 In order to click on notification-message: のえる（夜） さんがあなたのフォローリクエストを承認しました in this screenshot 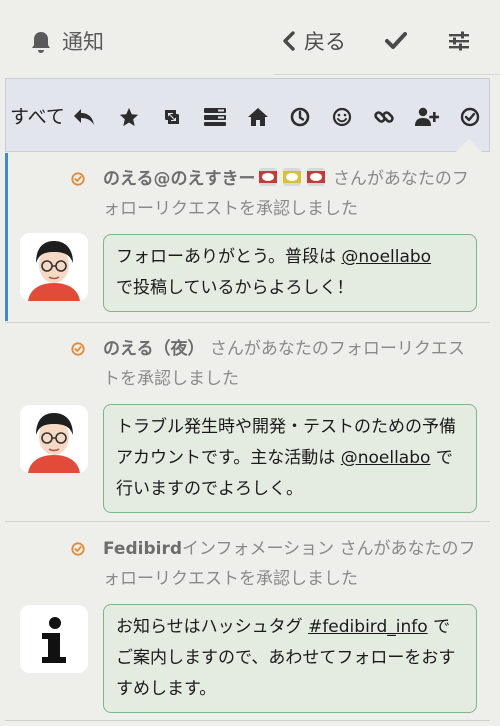, I will do `click(290, 364)`.